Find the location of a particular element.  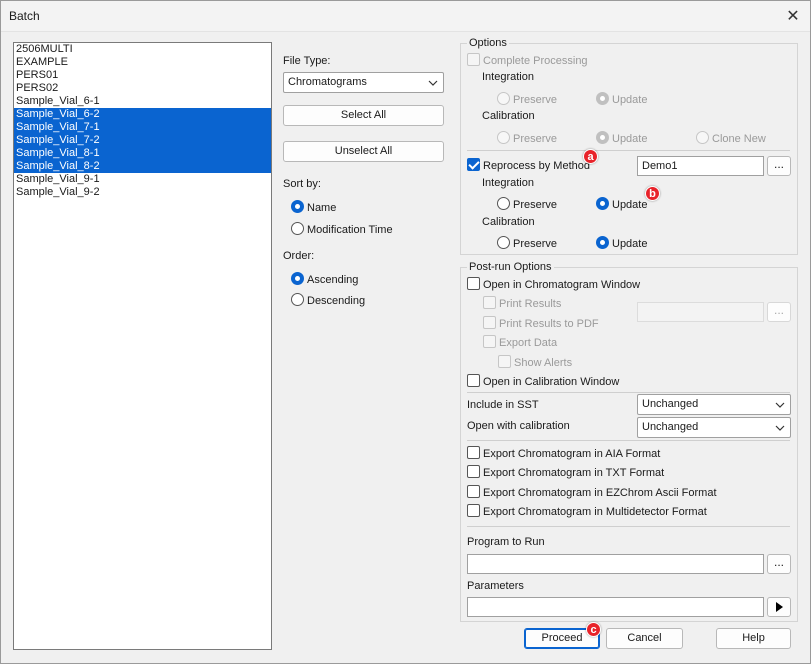

order-descending-radio: Descending is located at coordinates (328, 300).